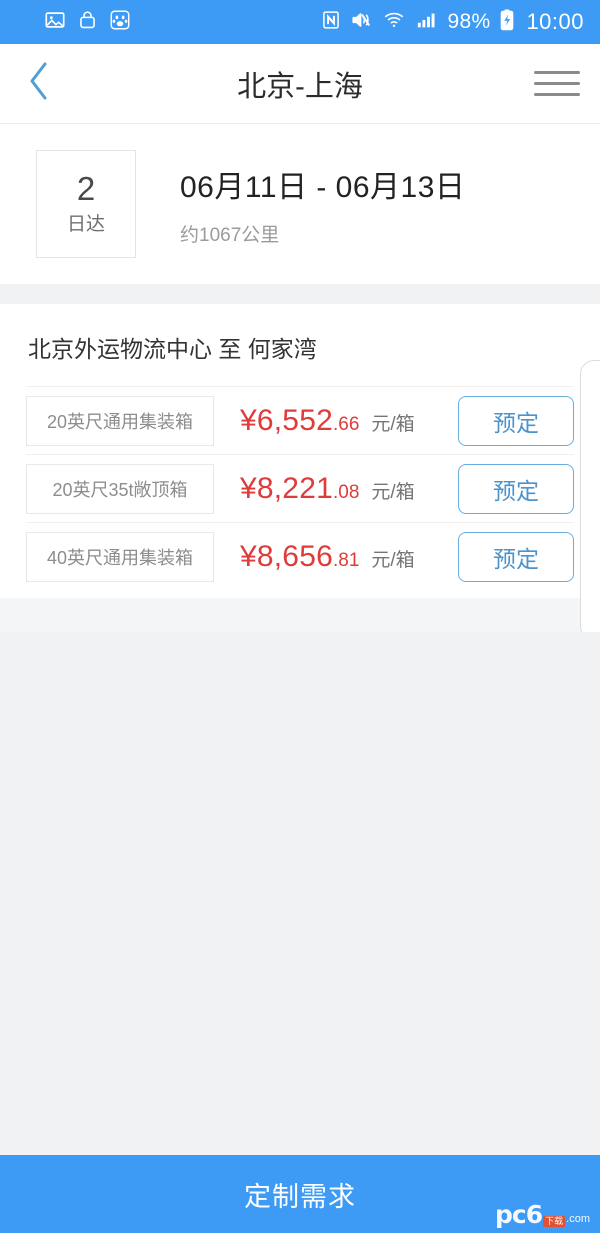  What do you see at coordinates (120, 420) in the screenshot?
I see `container-type-label: 20英尺通用集装箱` at bounding box center [120, 420].